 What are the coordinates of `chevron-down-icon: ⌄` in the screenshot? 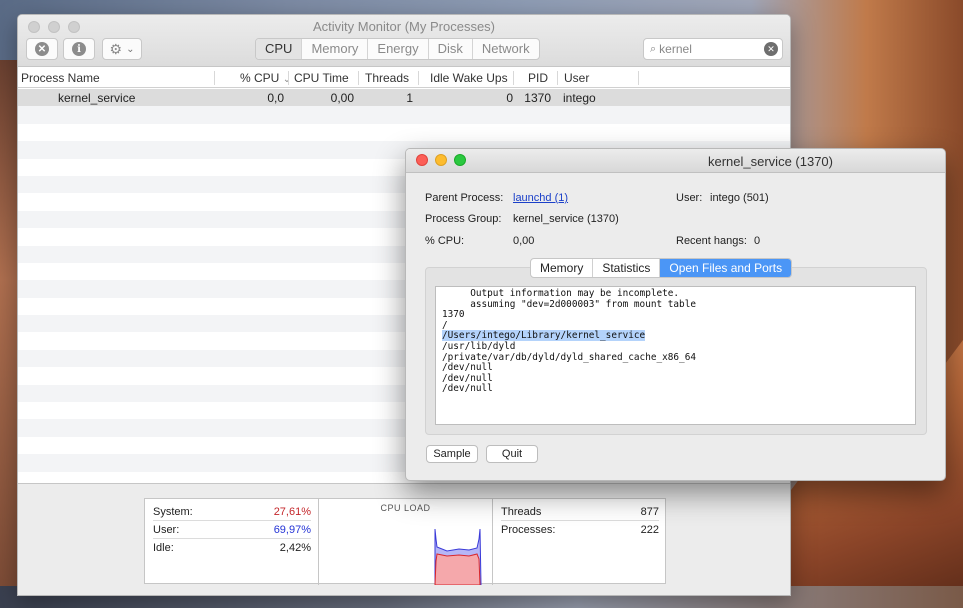 It's located at (130, 49).